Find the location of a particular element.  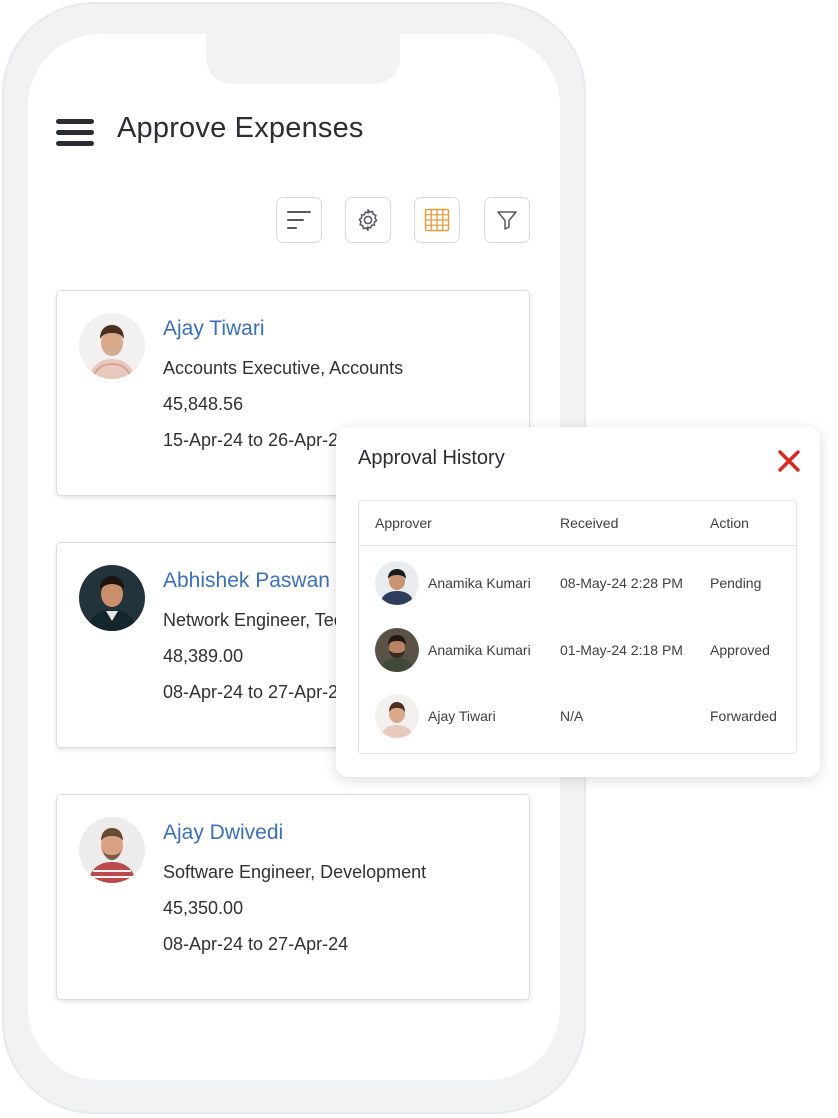

gear-icon is located at coordinates (368, 220).